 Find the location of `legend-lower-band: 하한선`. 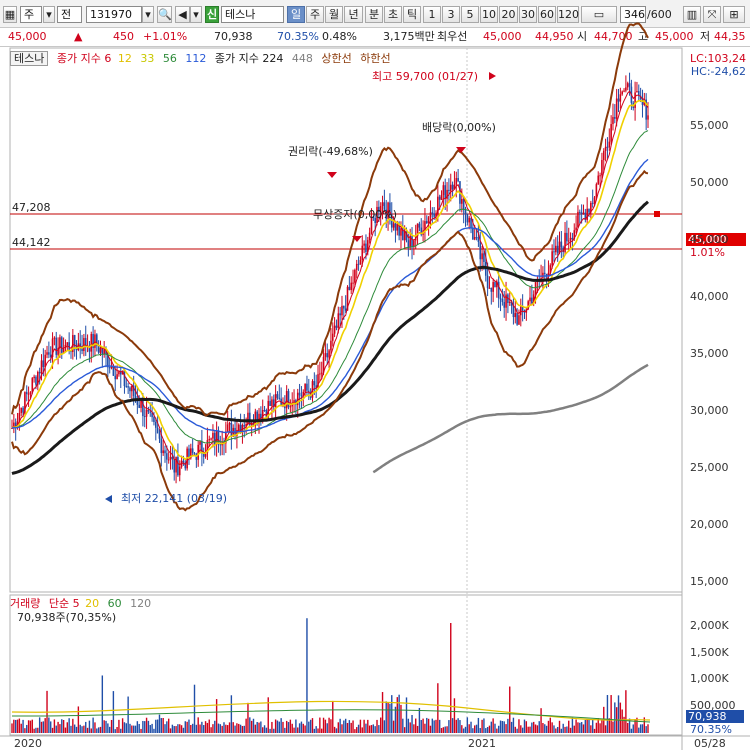

legend-lower-band: 하한선 is located at coordinates (375, 58).